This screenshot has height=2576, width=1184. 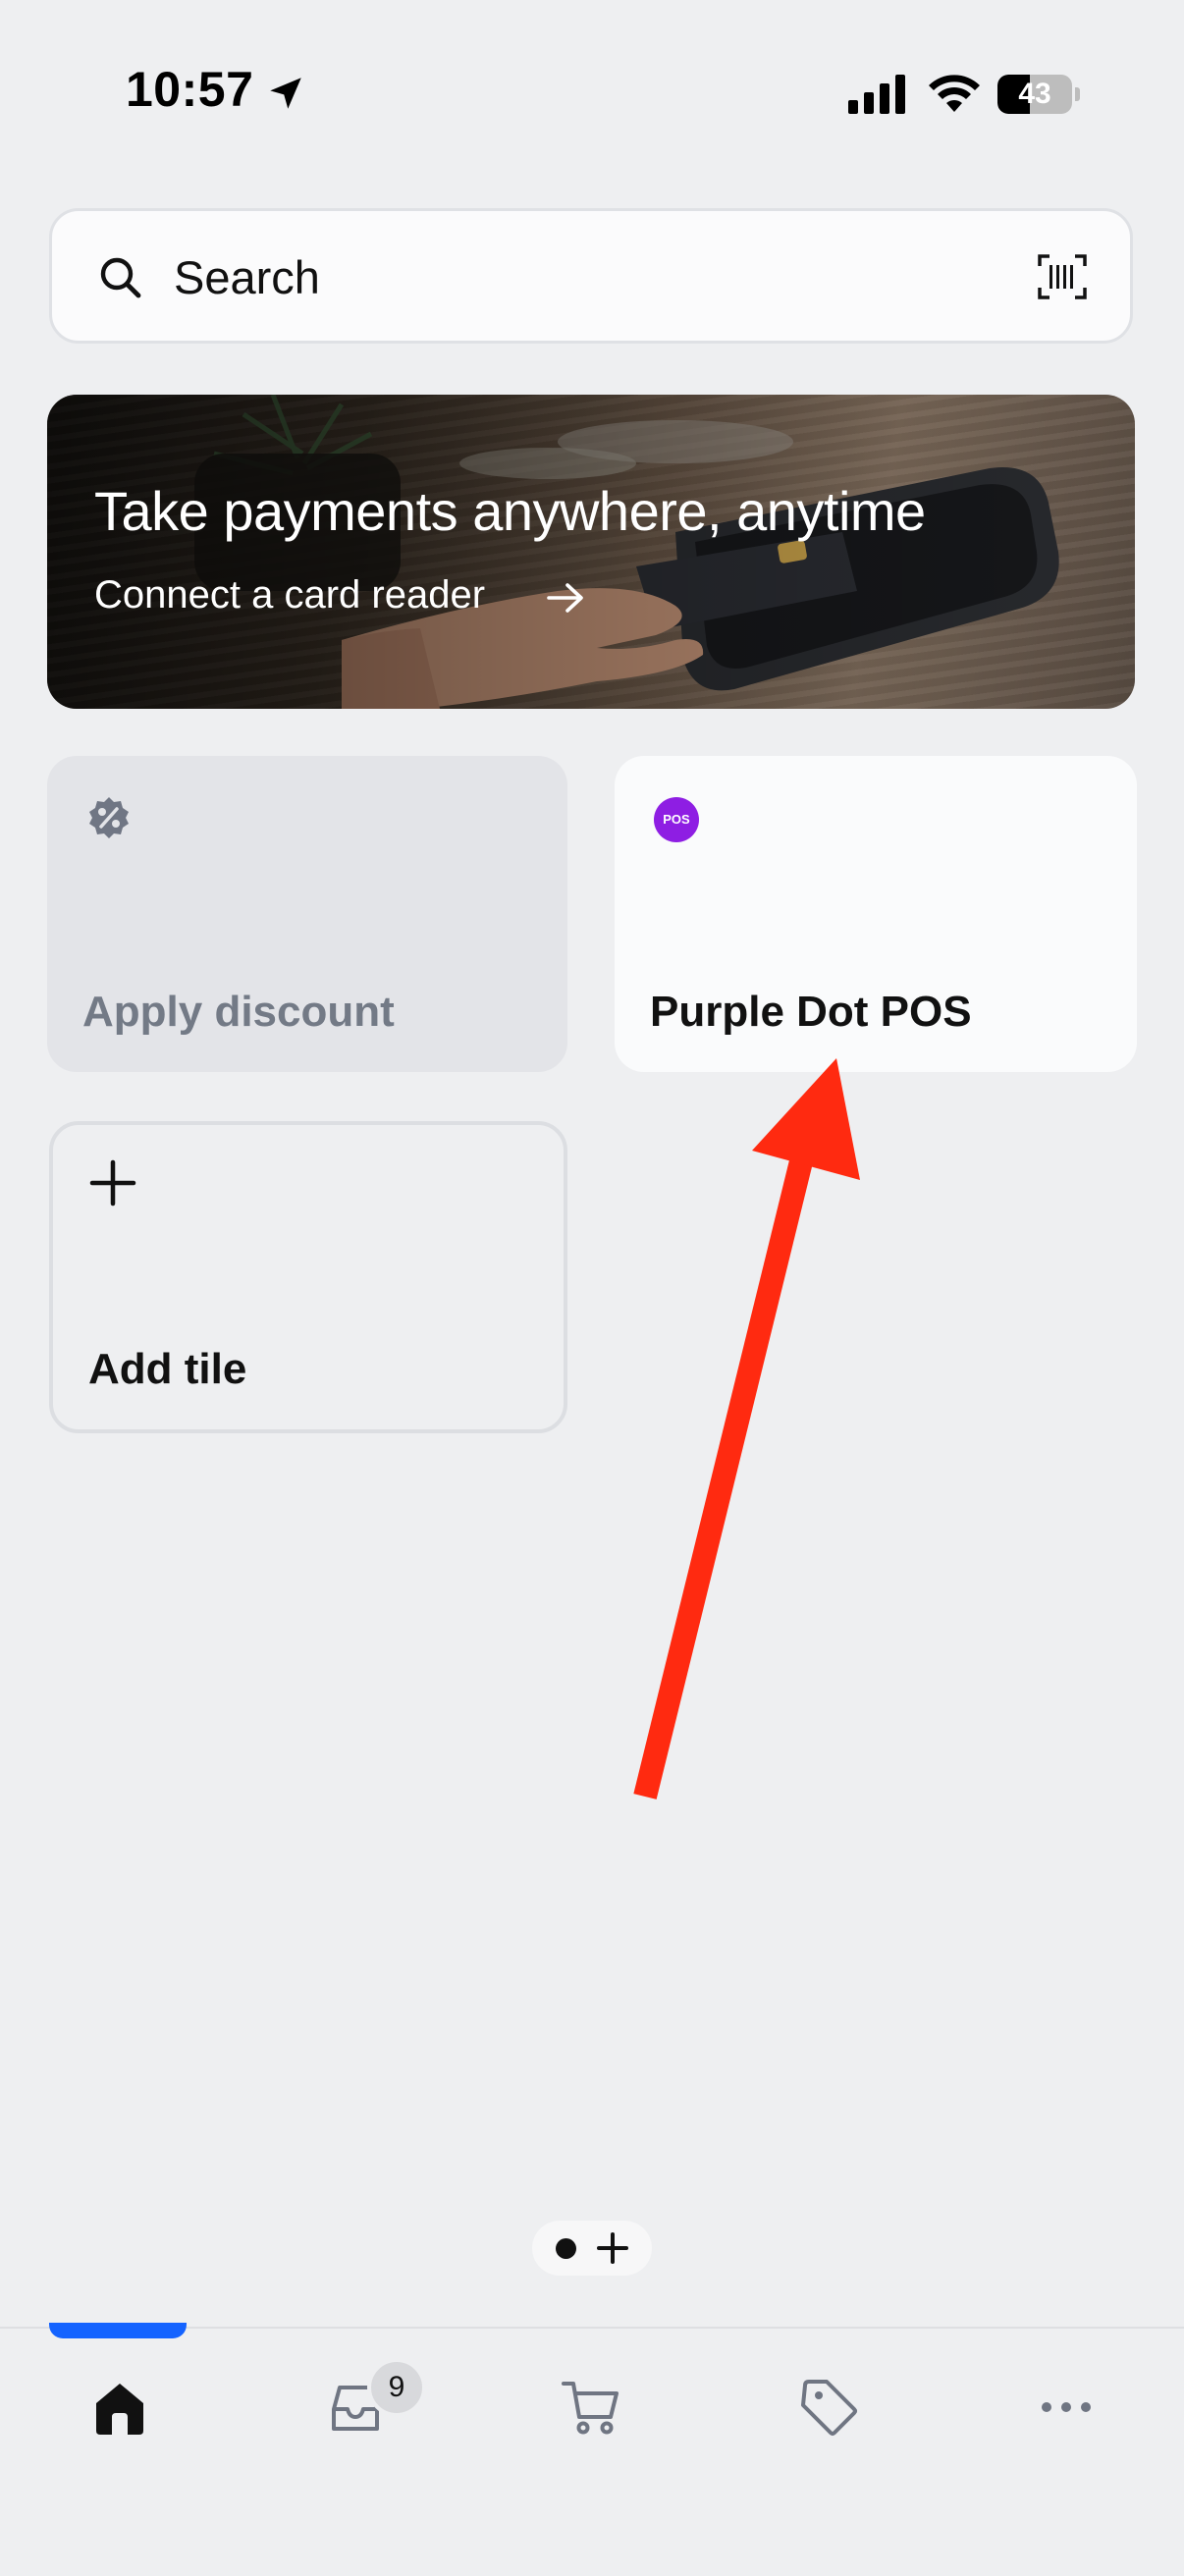 What do you see at coordinates (109, 817) in the screenshot?
I see `percent-badge-icon` at bounding box center [109, 817].